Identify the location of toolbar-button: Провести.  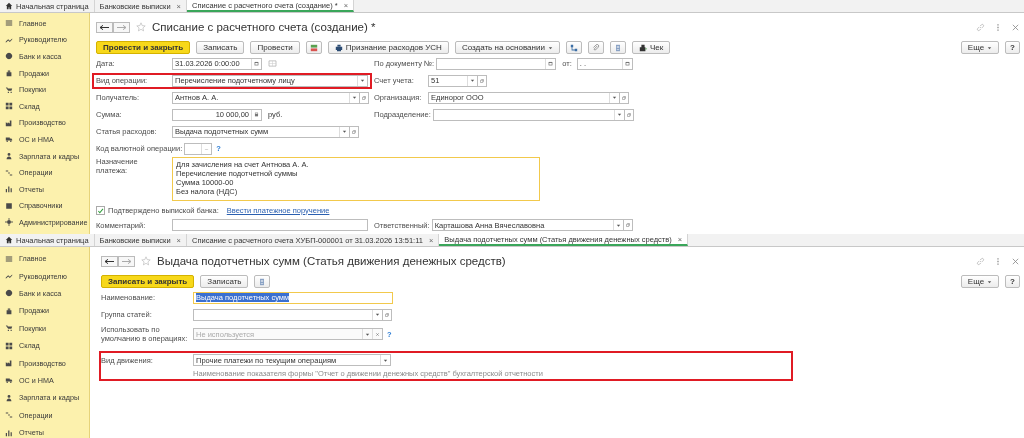
(275, 47).